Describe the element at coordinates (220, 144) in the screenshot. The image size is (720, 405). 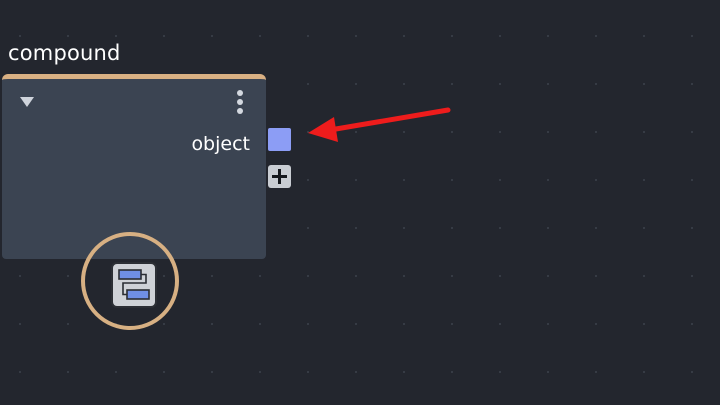
I see `output-port-label: object` at that location.